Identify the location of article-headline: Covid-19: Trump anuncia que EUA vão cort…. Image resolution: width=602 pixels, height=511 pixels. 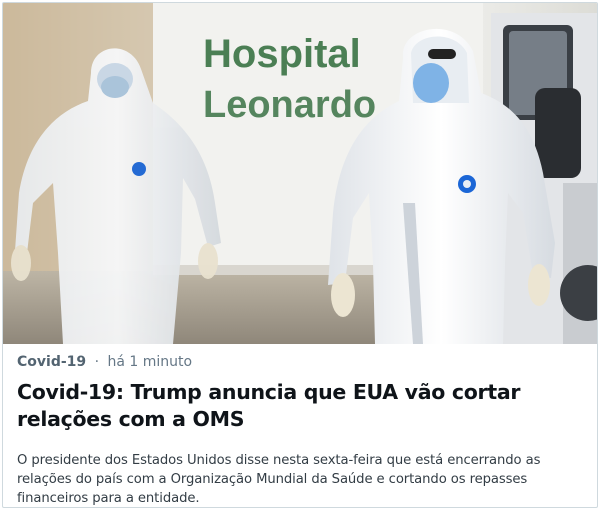
(297, 406).